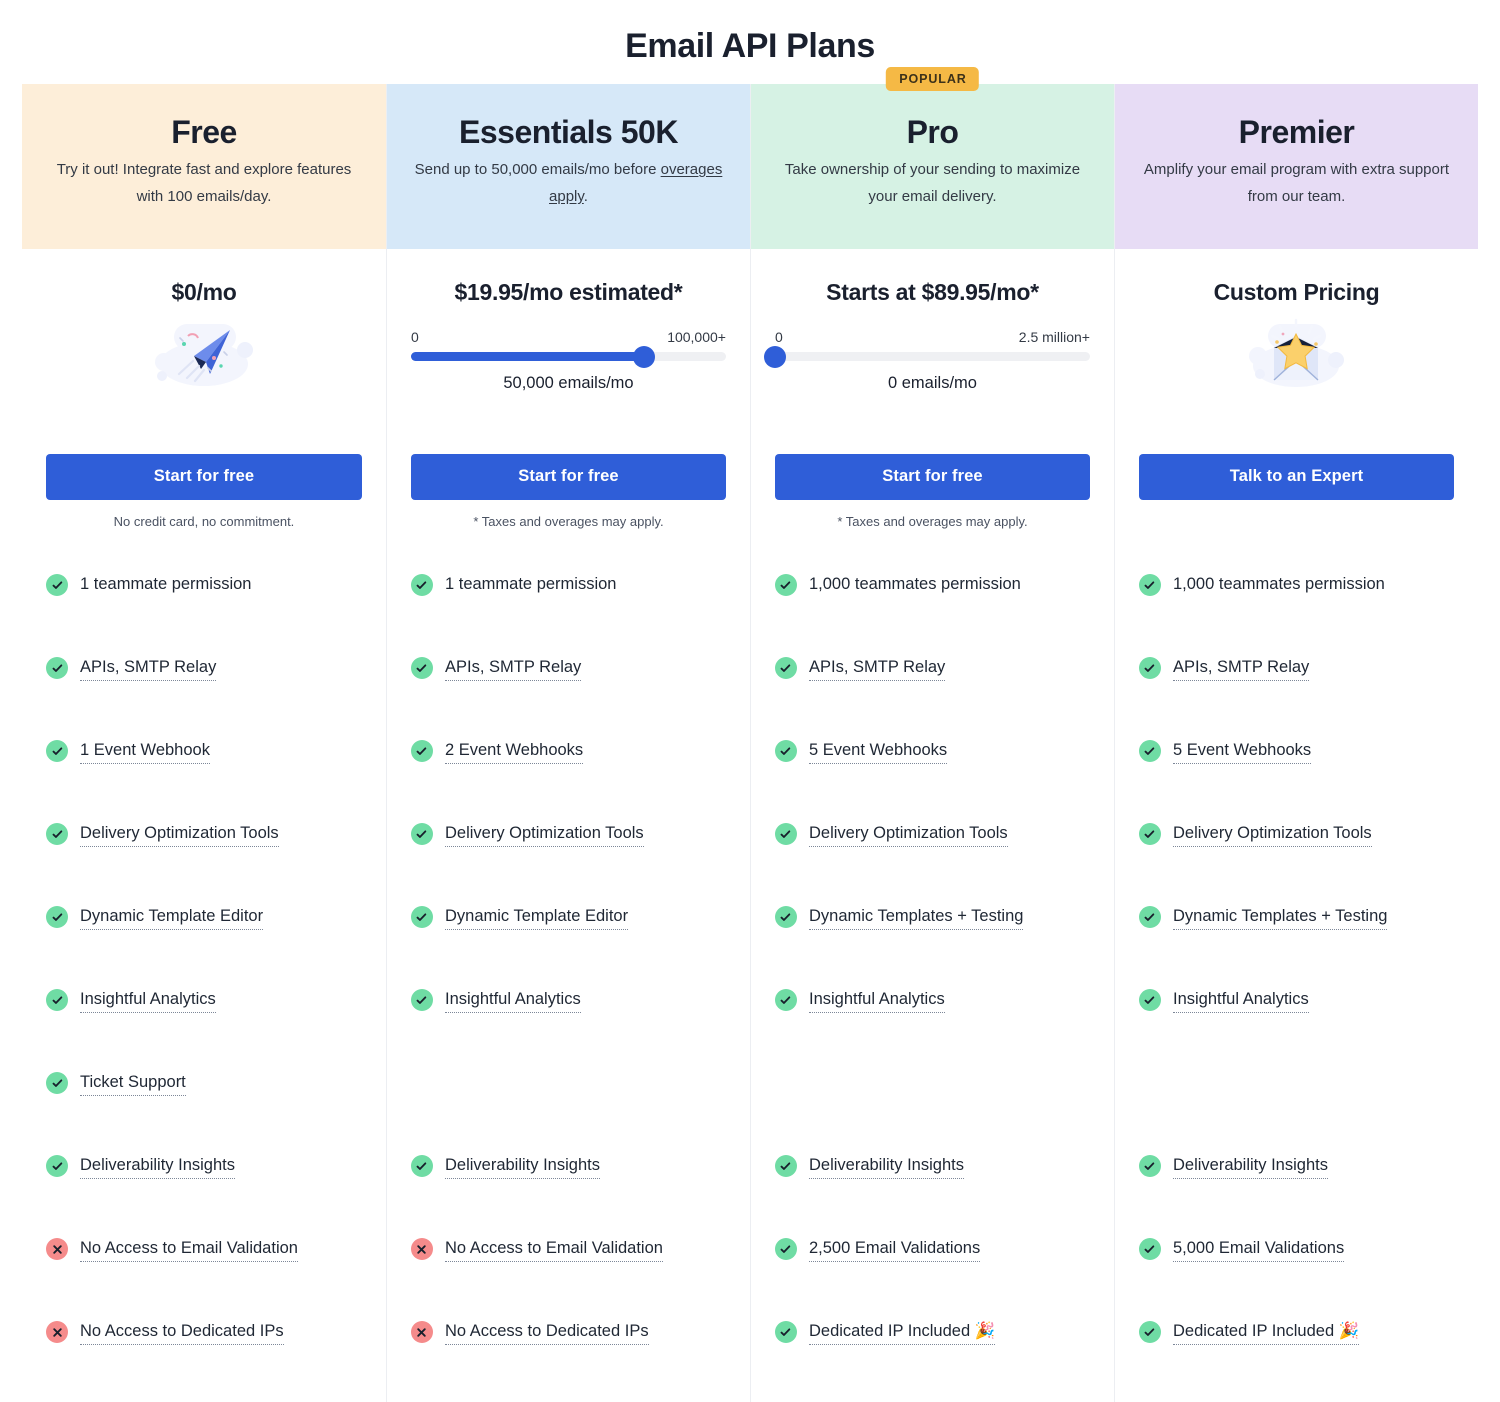  What do you see at coordinates (133, 1083) in the screenshot?
I see `feature-label: Ticket Support` at bounding box center [133, 1083].